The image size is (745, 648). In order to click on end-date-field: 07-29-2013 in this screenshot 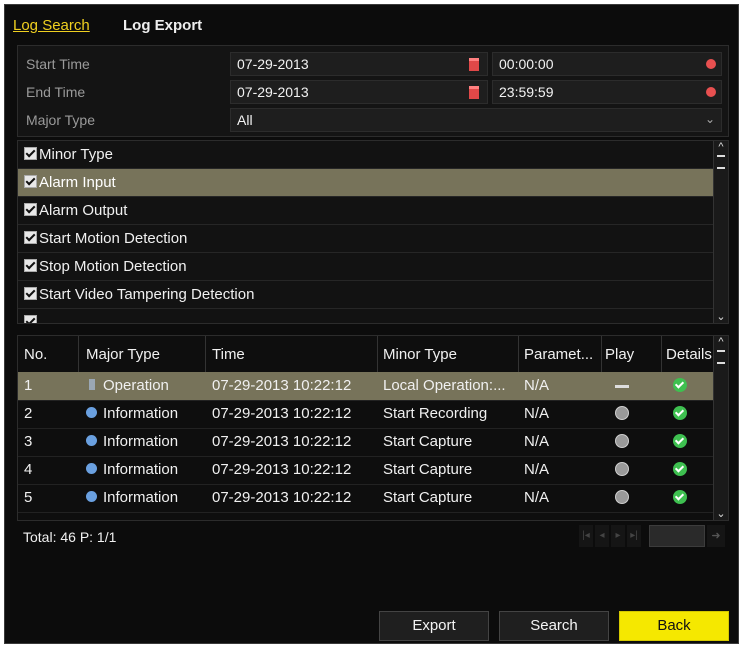, I will do `click(359, 92)`.